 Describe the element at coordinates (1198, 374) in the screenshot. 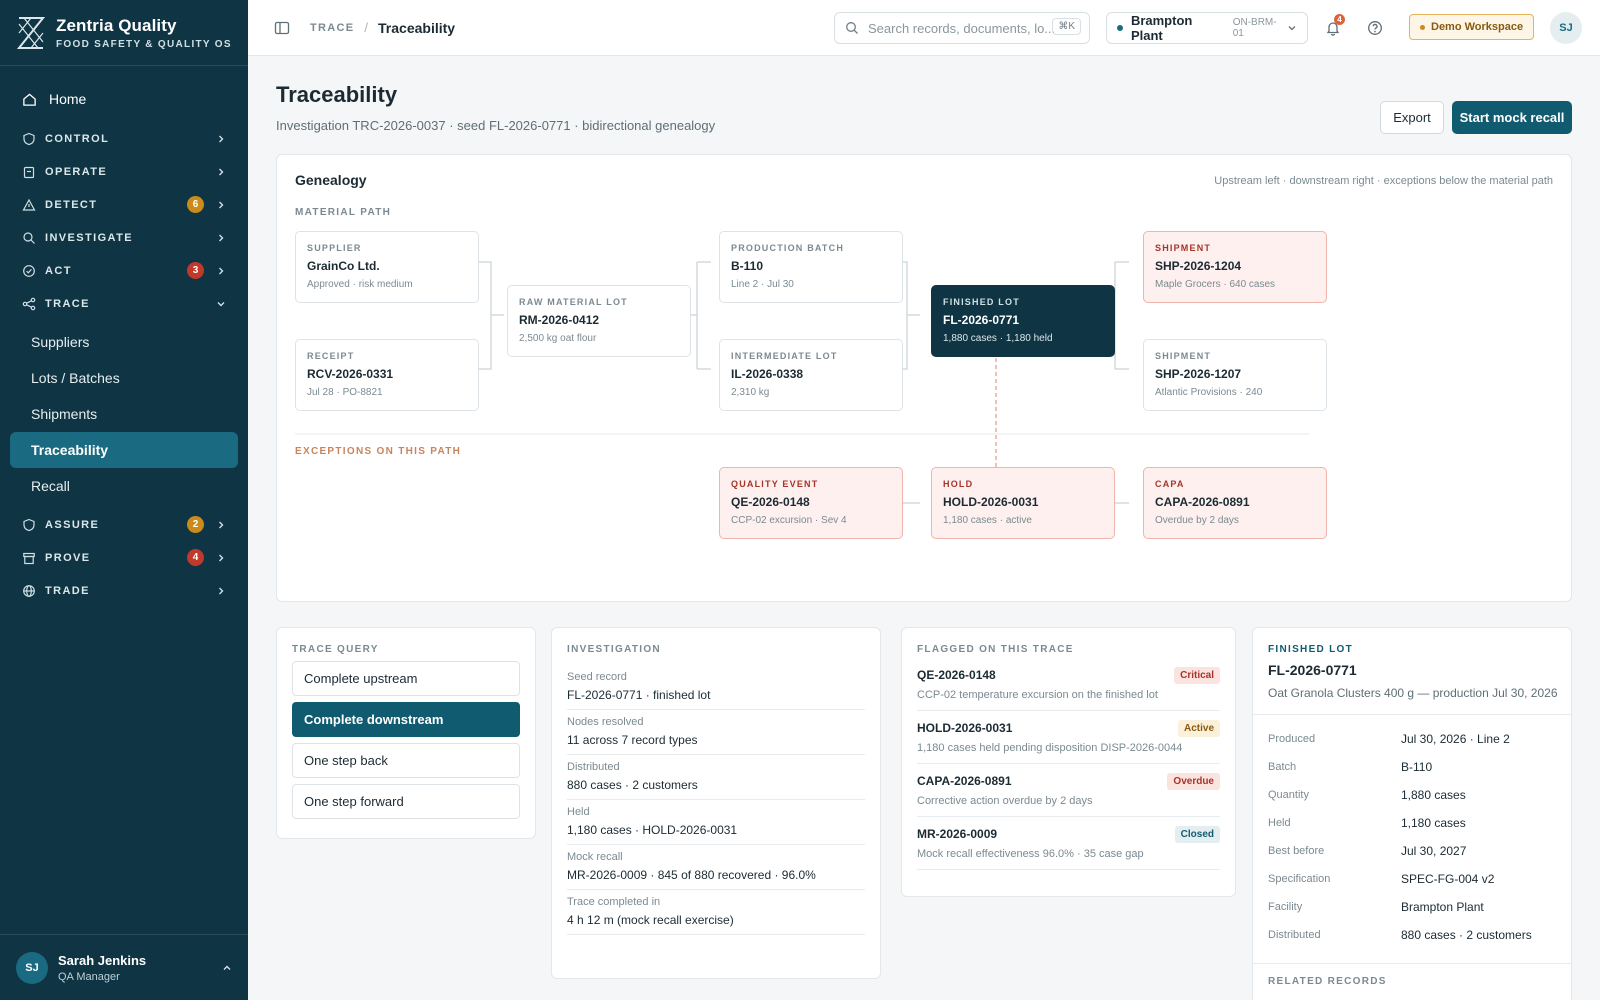

I see `node-id: SHP-2026-1207` at that location.